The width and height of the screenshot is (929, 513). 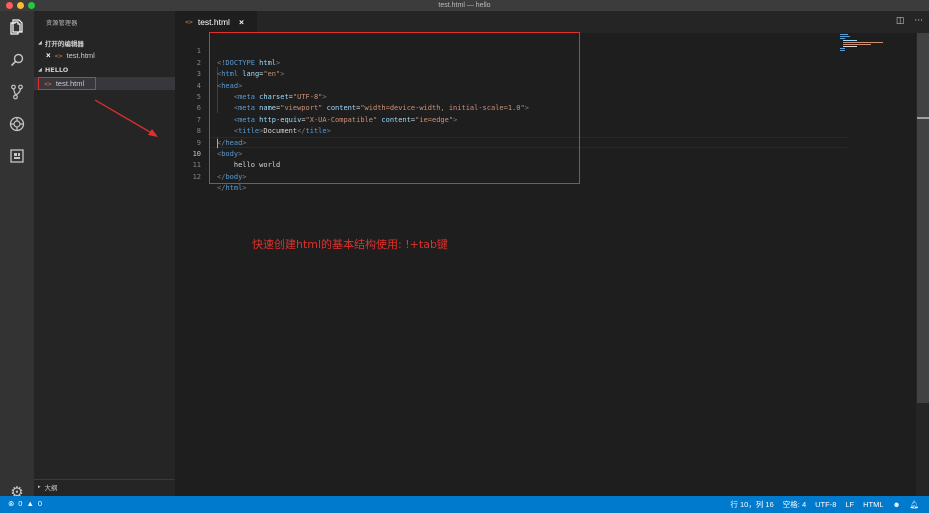 I want to click on scrollbar-thumb, so click(x=923, y=218).